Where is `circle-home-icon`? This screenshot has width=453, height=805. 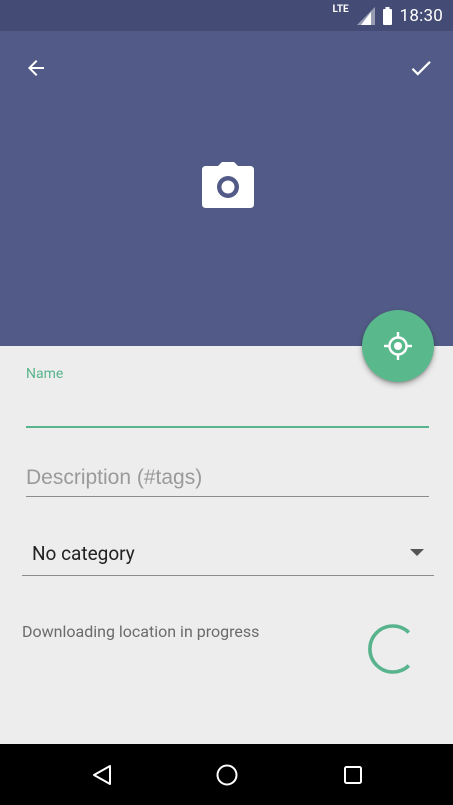 circle-home-icon is located at coordinates (227, 775).